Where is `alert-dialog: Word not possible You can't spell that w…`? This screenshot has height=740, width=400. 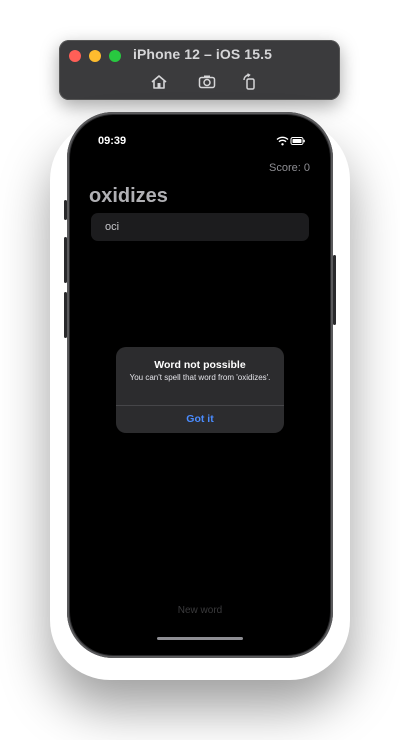 alert-dialog: Word not possible You can't spell that w… is located at coordinates (200, 390).